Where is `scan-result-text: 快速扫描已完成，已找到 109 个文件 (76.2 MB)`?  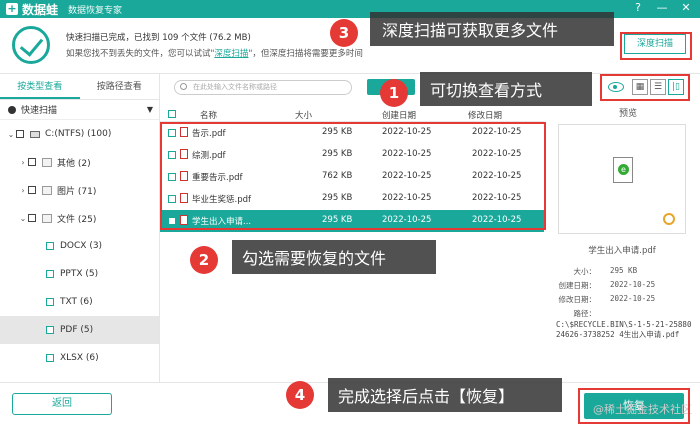 scan-result-text: 快速扫描已完成，已找到 109 个文件 (76.2 MB) is located at coordinates (158, 38).